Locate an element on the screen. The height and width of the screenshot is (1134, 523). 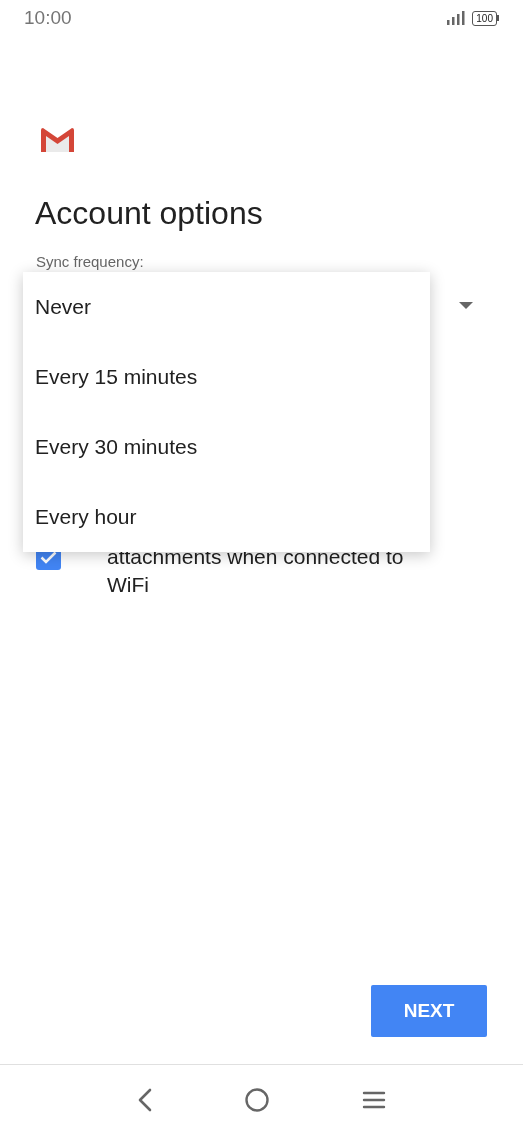
battery-icon: 100 is located at coordinates (485, 18).